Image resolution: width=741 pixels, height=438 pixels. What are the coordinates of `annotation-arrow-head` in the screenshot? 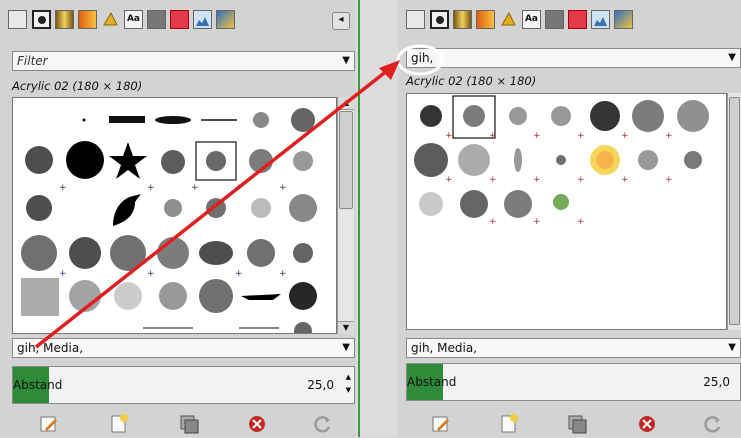 It's located at (389, 70).